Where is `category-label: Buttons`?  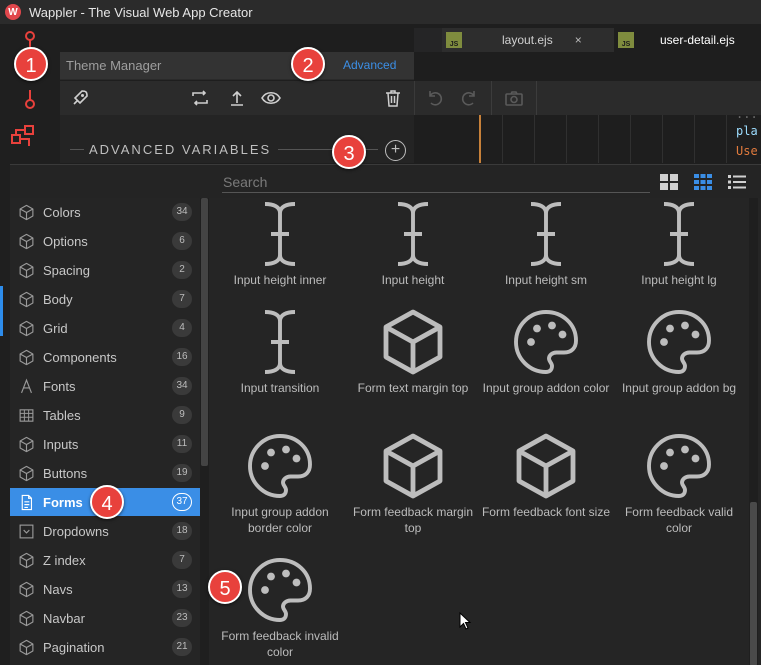
category-label: Buttons is located at coordinates (65, 473).